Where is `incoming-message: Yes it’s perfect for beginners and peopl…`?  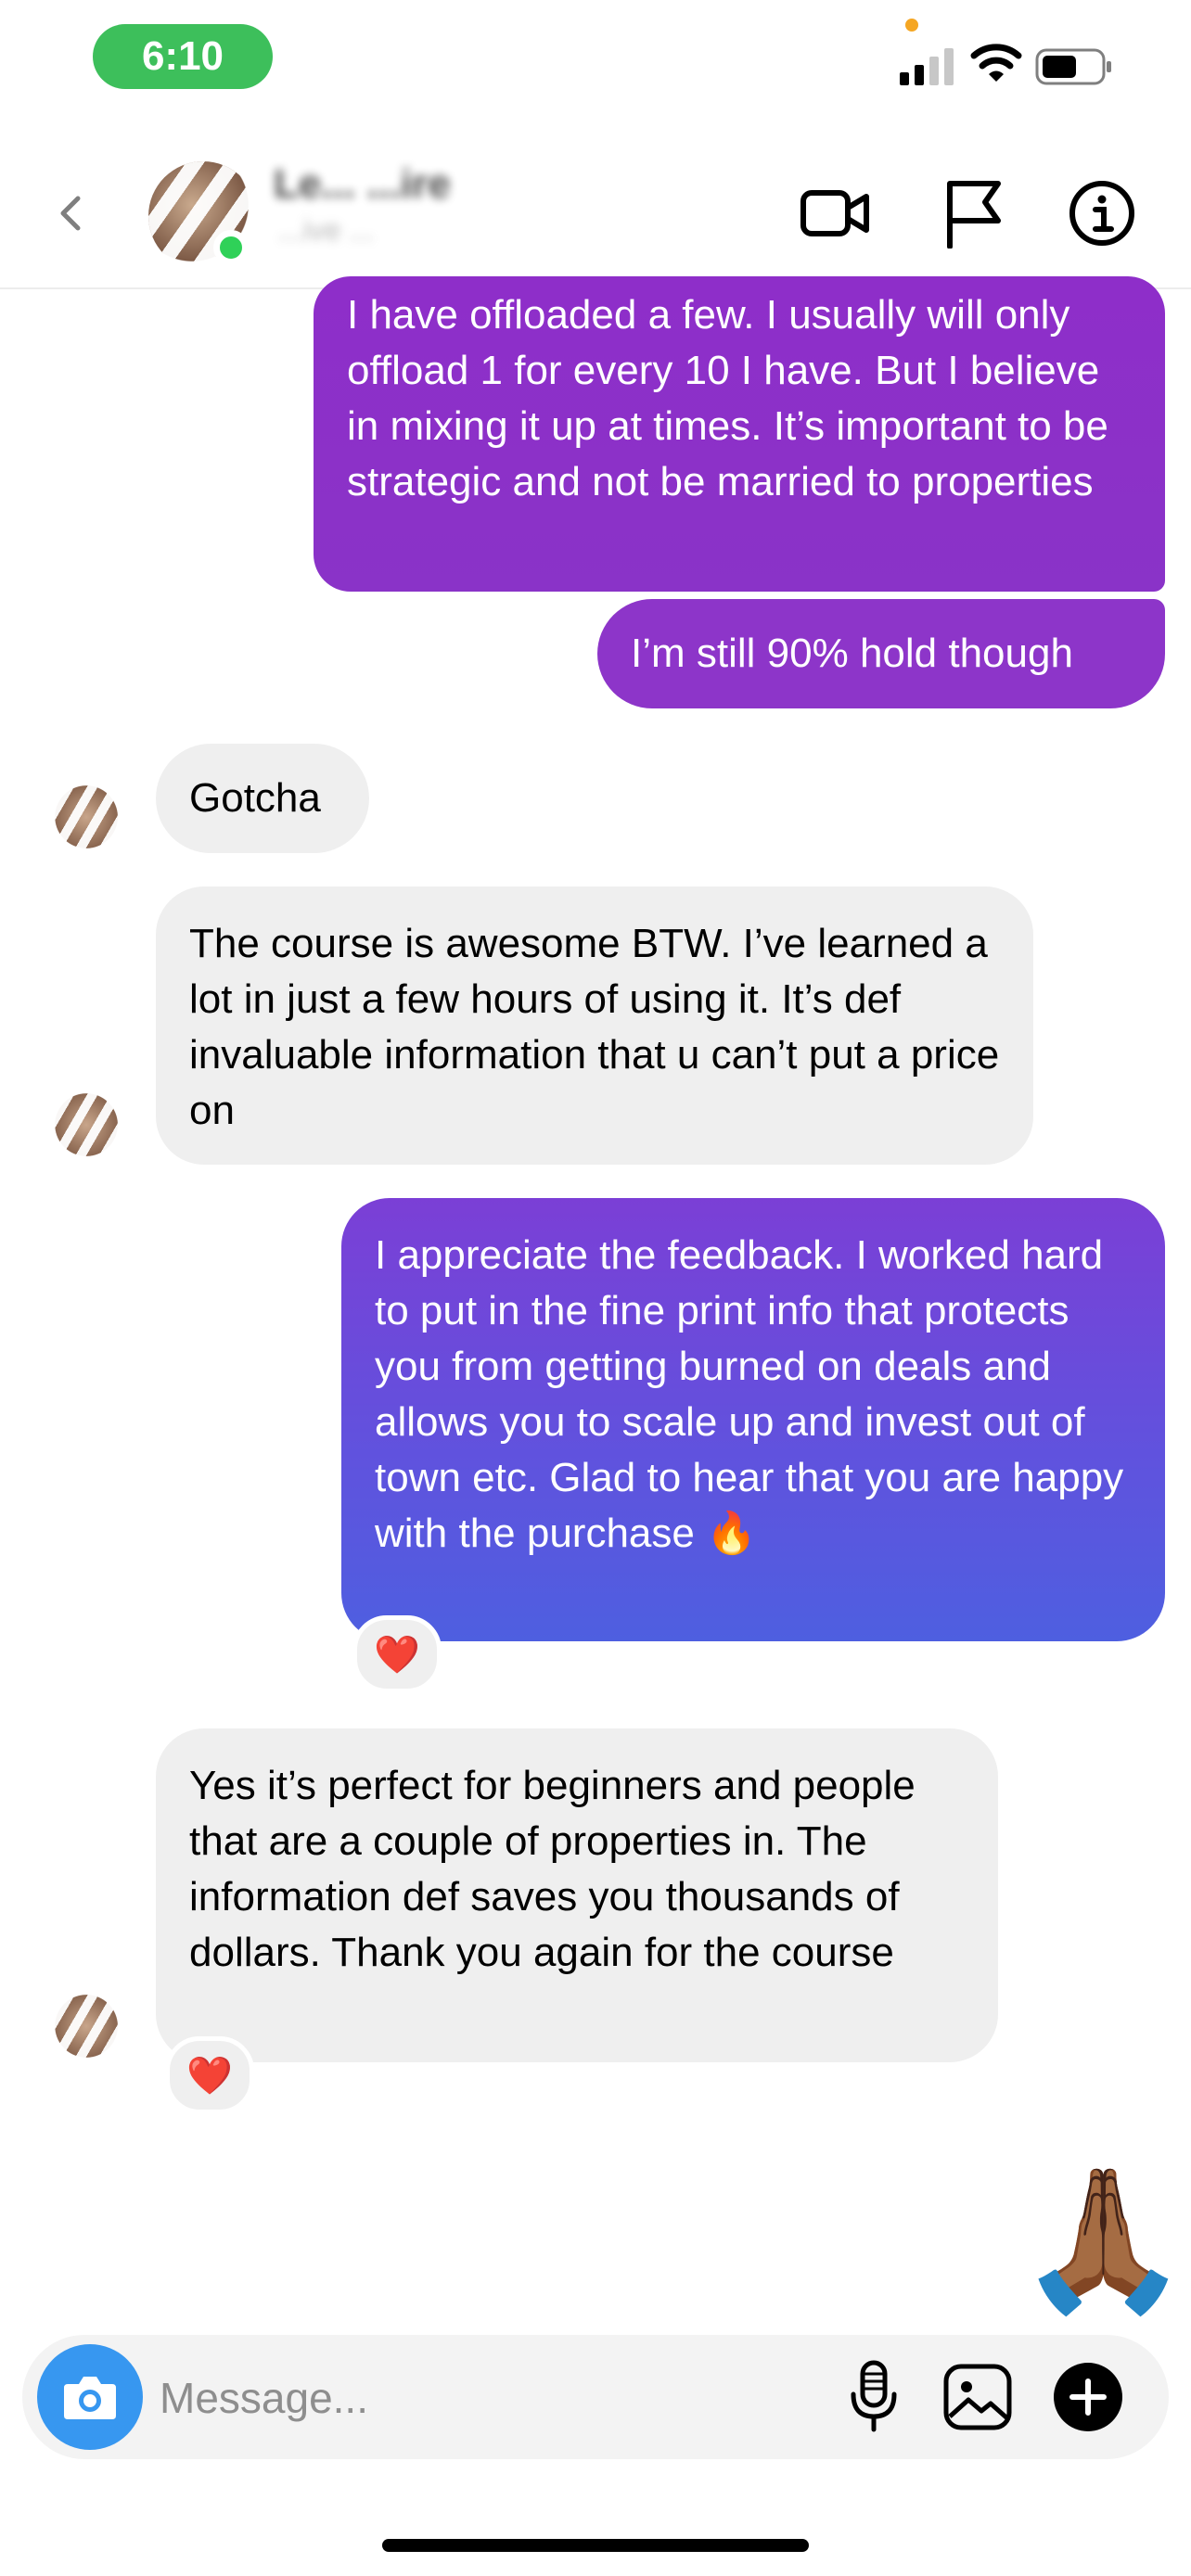 incoming-message: Yes it’s perfect for beginners and peopl… is located at coordinates (577, 1895).